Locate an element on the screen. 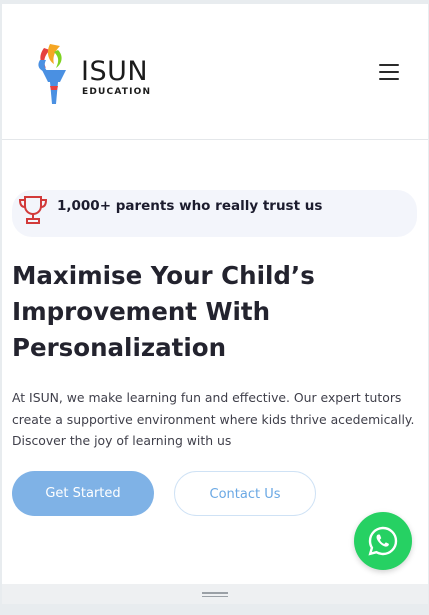  isun-logo: ISUN EDUCATION is located at coordinates (96, 73).